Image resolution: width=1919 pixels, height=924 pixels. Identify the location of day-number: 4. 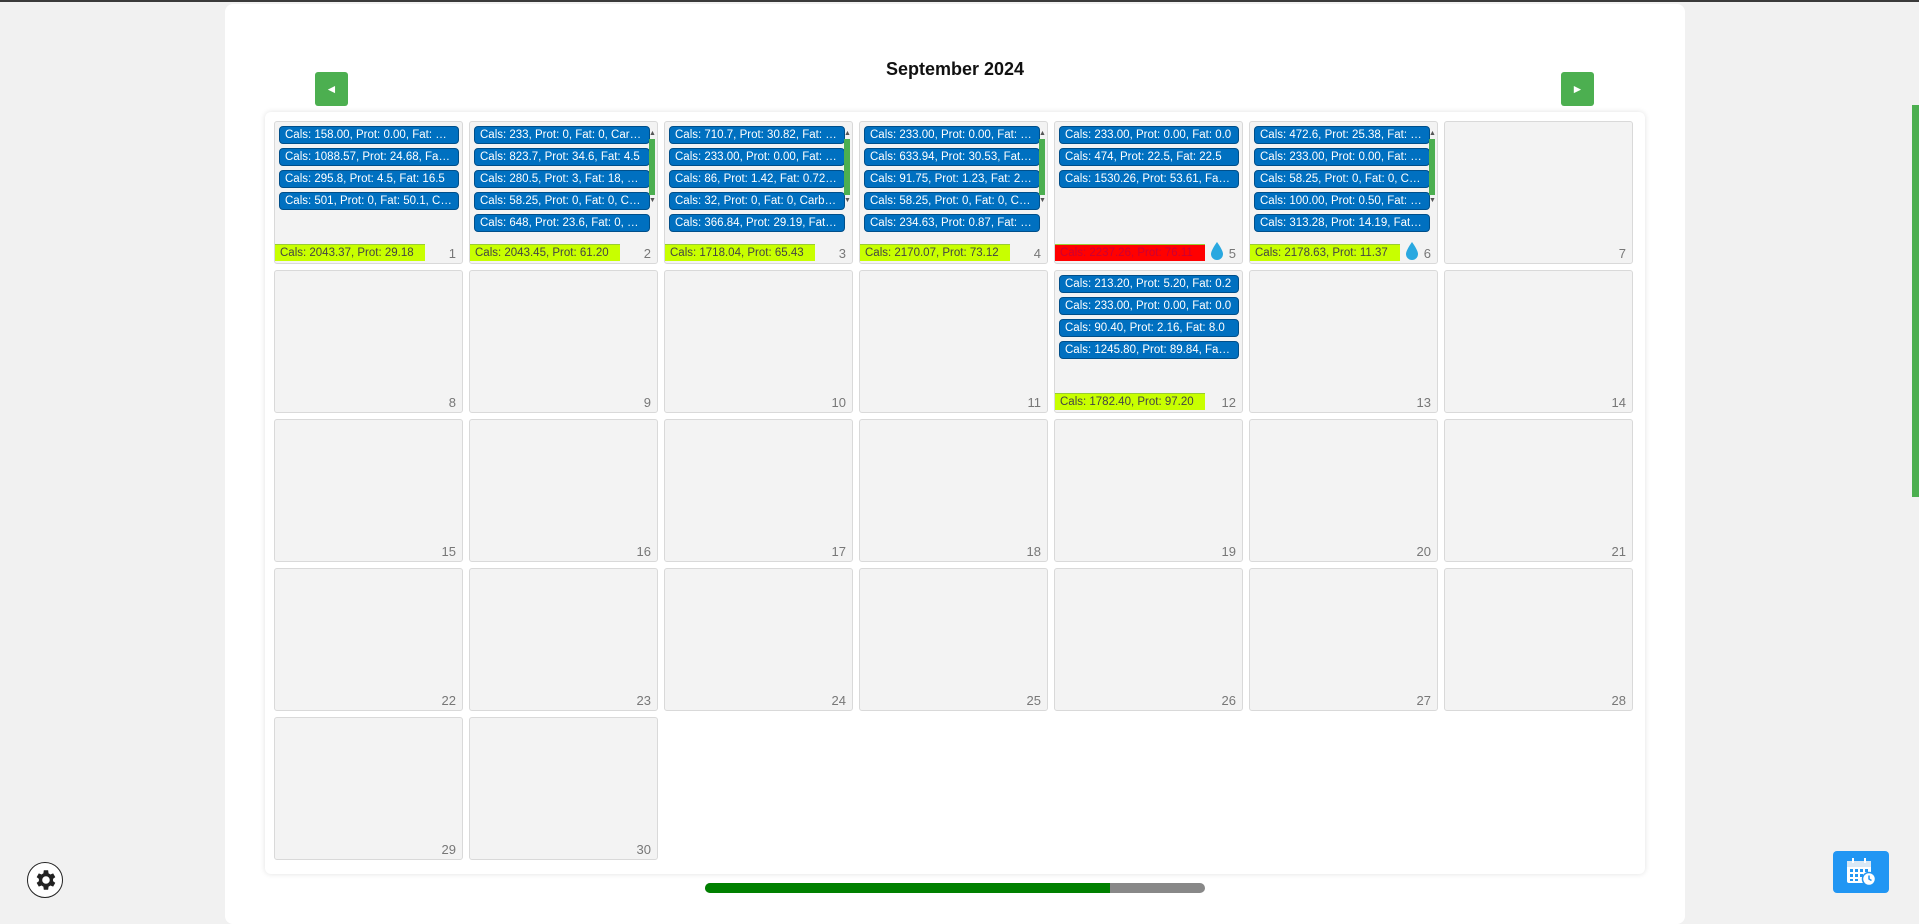
(1037, 253).